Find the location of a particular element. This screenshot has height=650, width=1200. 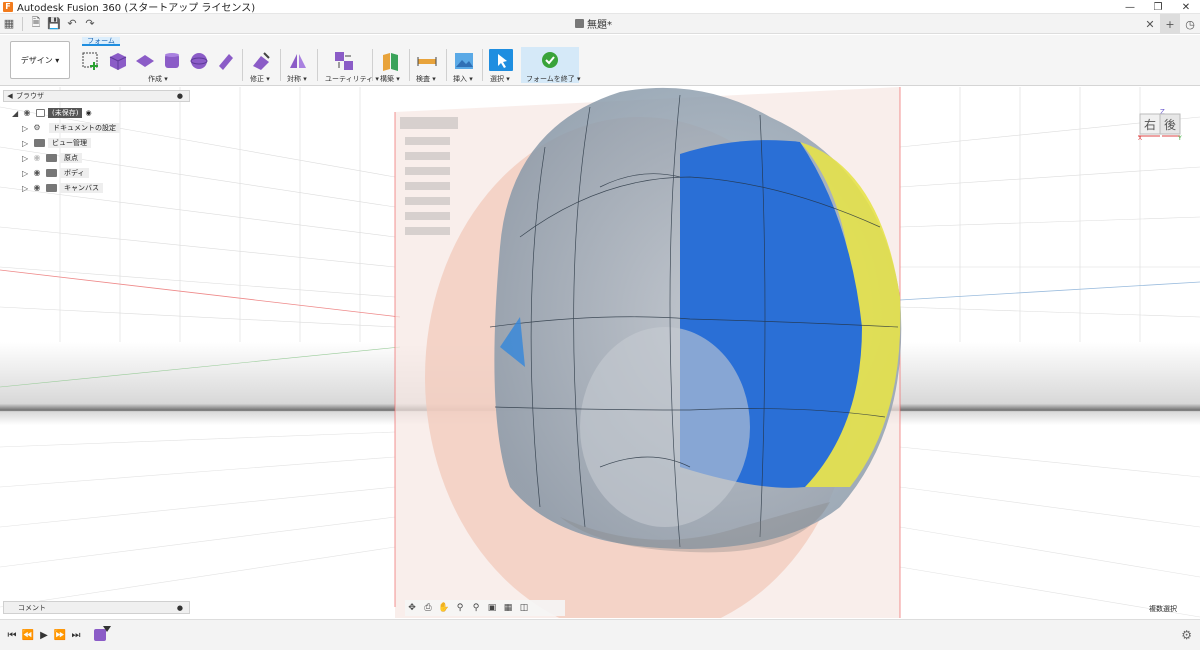

browser-item-canvases: ▷ ◉ キャンバス is located at coordinates (62, 188).